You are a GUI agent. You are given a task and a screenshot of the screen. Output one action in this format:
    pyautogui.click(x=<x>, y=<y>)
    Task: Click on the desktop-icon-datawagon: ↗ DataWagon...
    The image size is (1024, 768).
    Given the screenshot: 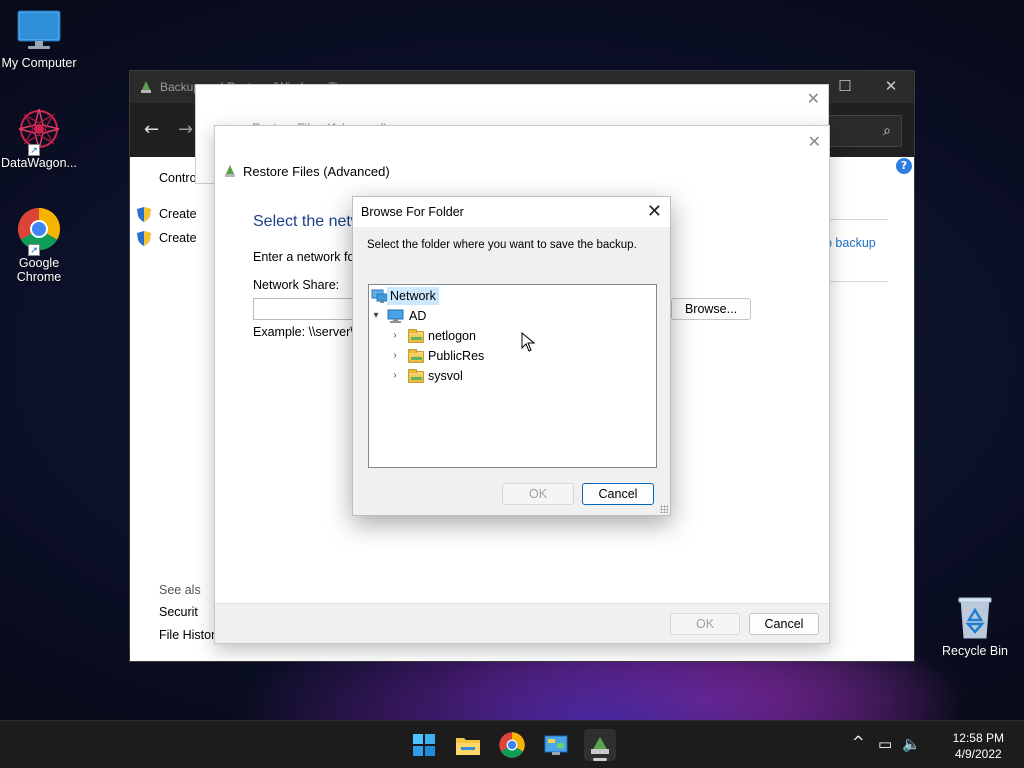 What is the action you would take?
    pyautogui.click(x=39, y=138)
    